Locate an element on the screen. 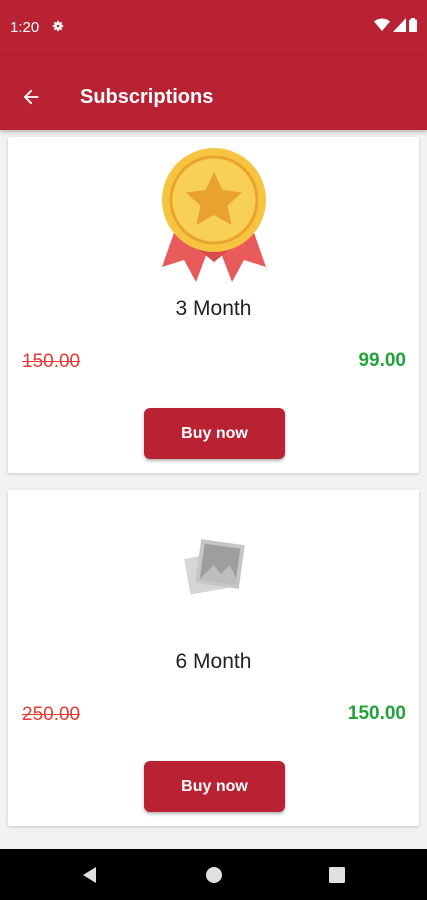 This screenshot has height=900, width=427. nav-home-icon is located at coordinates (214, 875).